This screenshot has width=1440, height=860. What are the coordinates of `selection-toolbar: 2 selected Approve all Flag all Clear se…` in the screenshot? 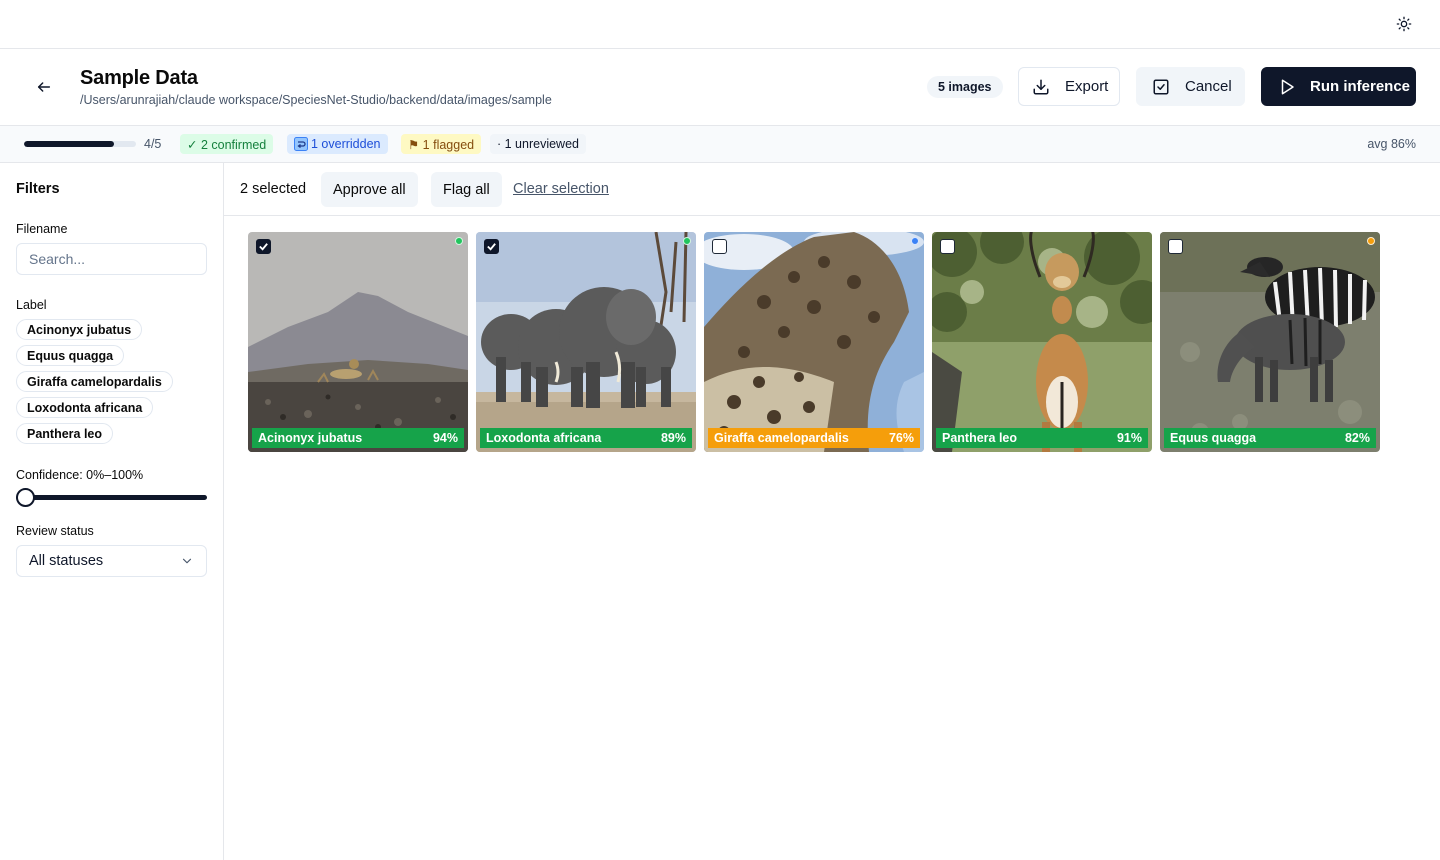 It's located at (832, 189).